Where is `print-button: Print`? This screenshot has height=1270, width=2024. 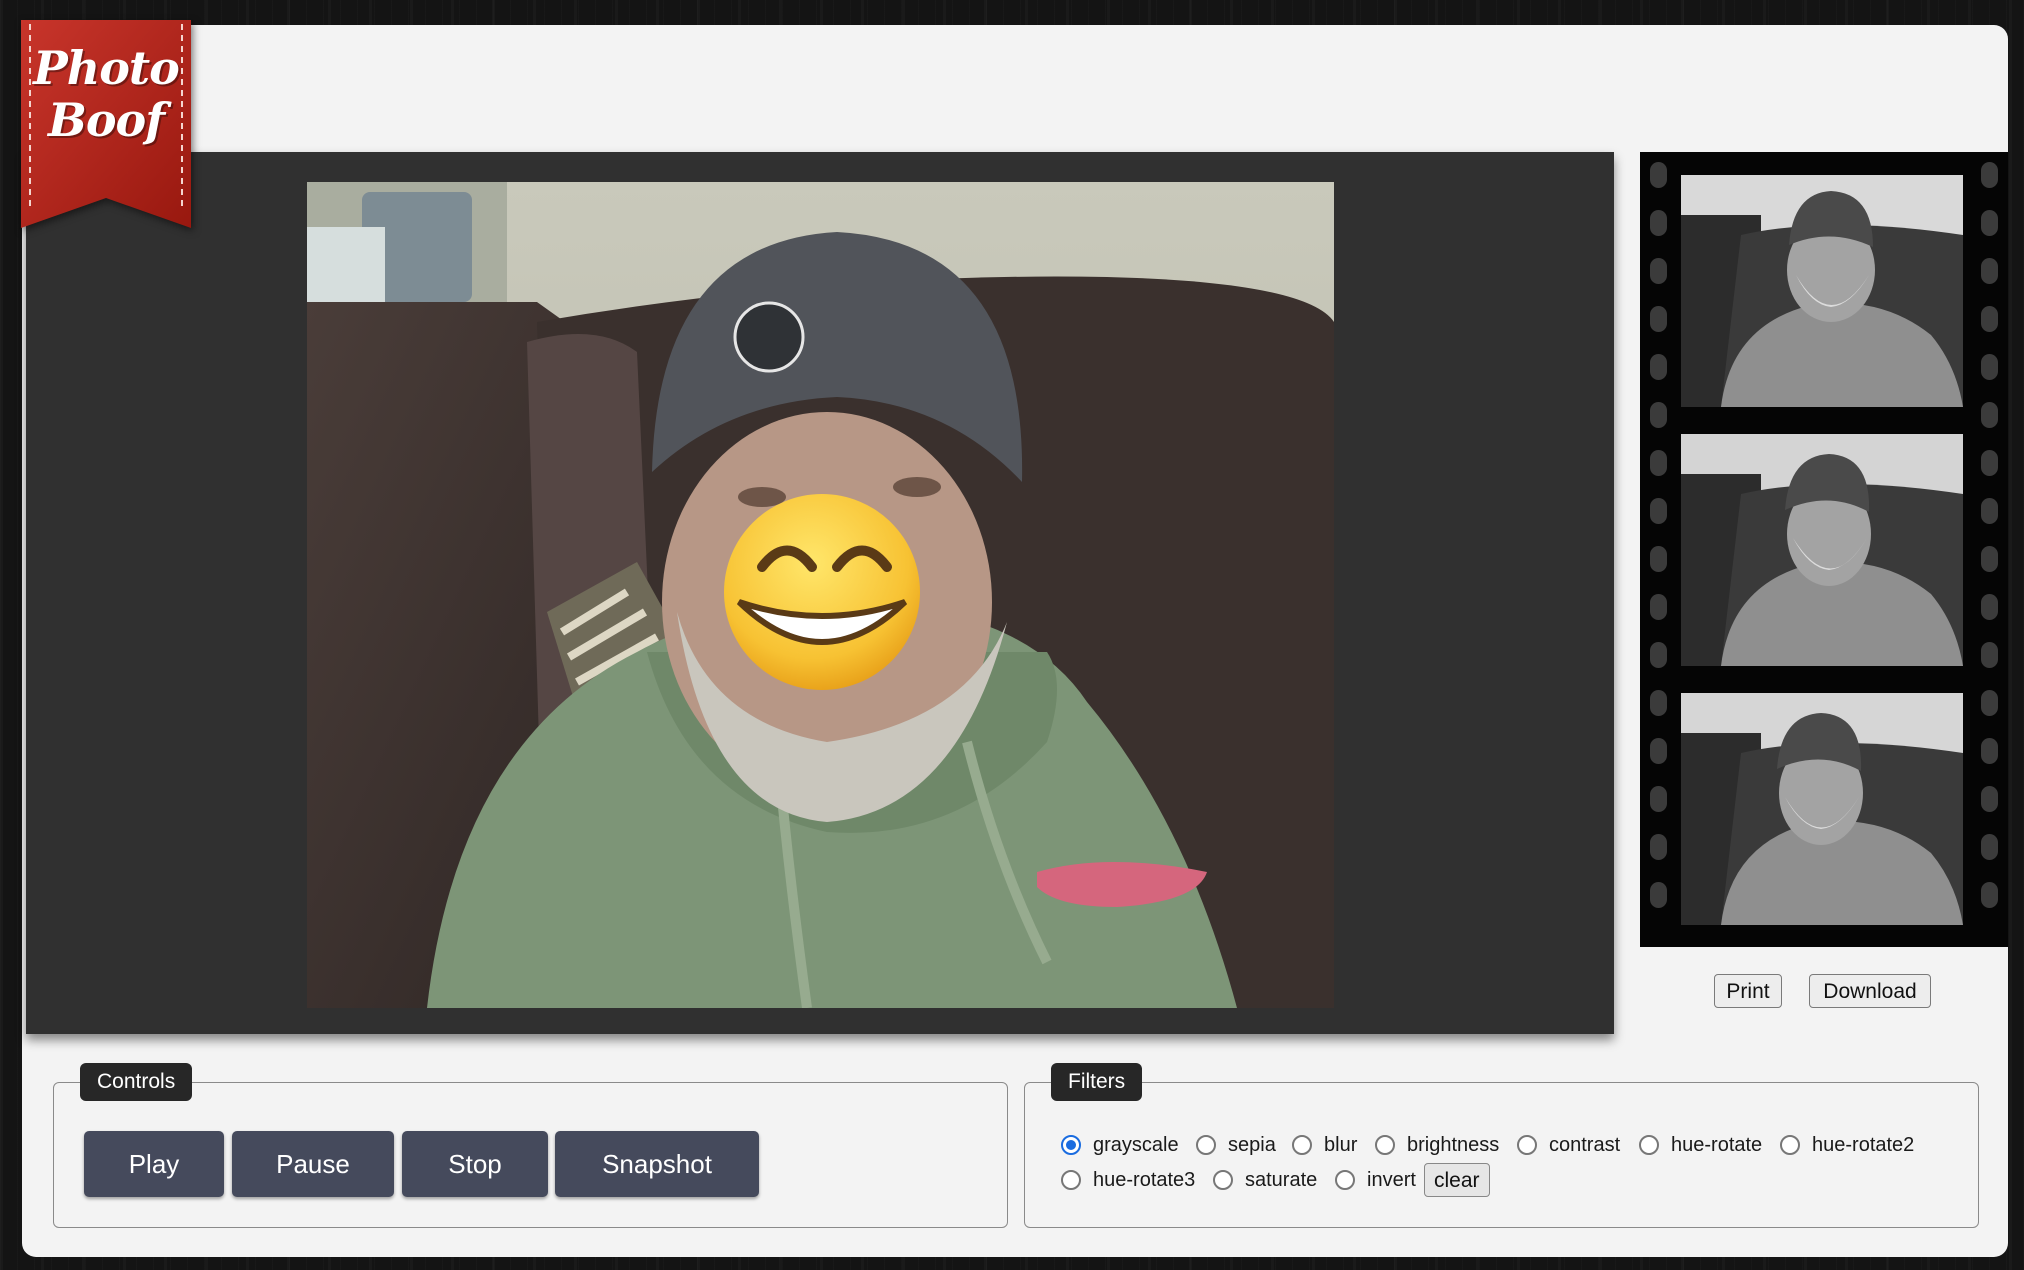
print-button: Print is located at coordinates (1748, 991).